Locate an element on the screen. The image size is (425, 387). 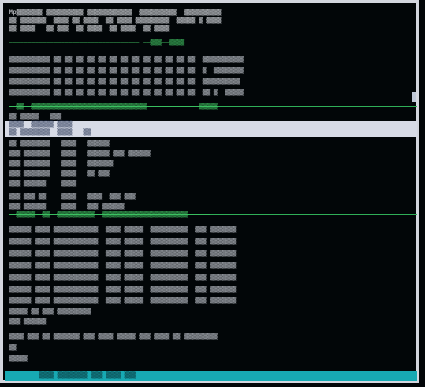
status-bar: ▒▒▒▒ ▒▒▒▒▒▒▒▒ ▒▒▒ ▒▒▒▒ ▒▒▒ is located at coordinates (211, 376).